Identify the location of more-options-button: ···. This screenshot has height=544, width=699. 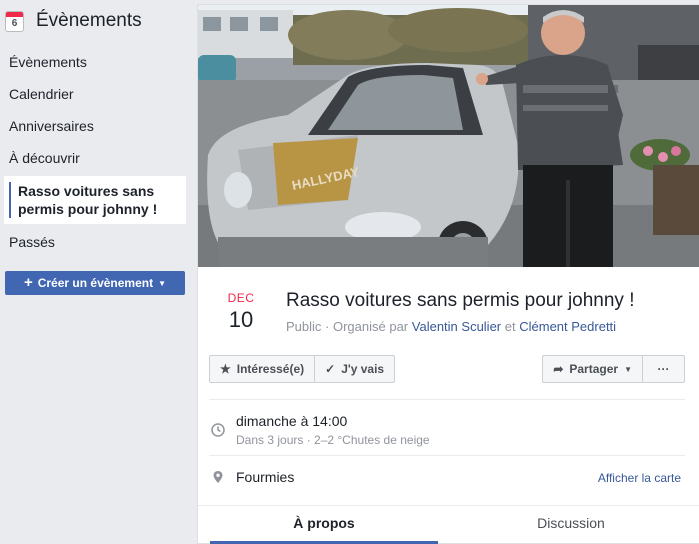
(664, 369).